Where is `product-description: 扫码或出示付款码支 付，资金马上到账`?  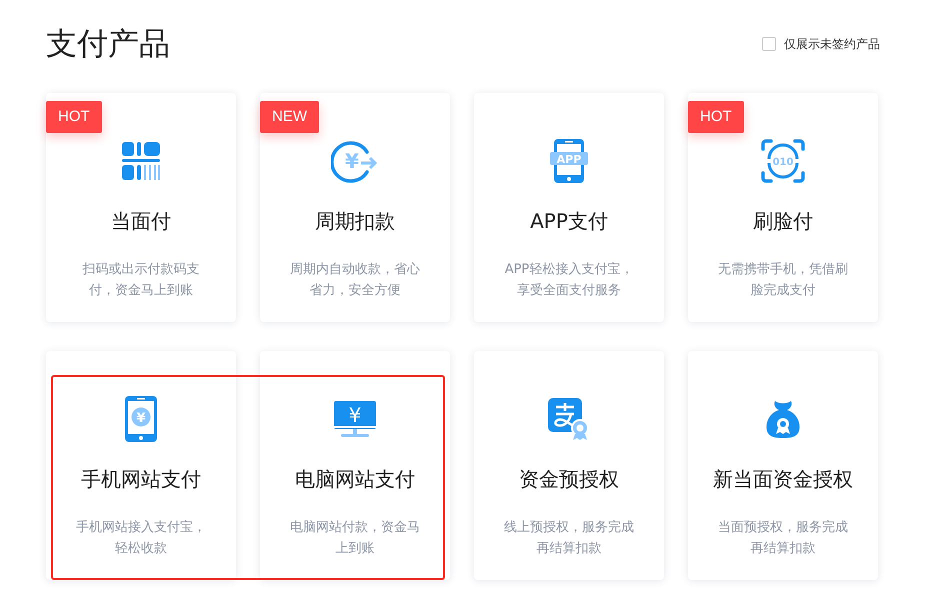 product-description: 扫码或出示付款码支 付，资金马上到账 is located at coordinates (141, 280).